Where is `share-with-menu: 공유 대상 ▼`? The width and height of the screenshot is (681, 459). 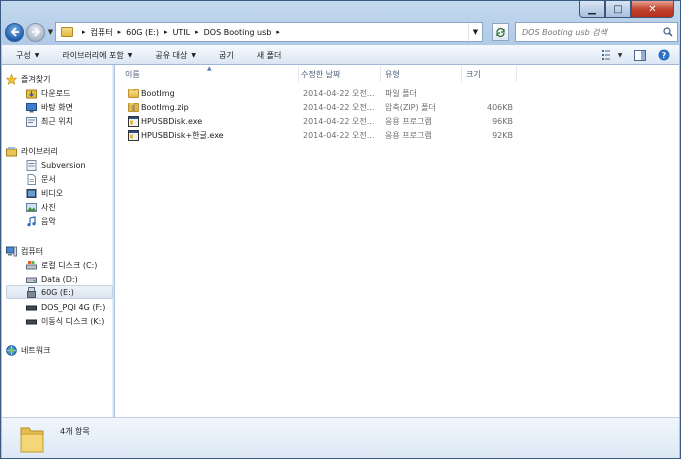 share-with-menu: 공유 대상 ▼ is located at coordinates (173, 55).